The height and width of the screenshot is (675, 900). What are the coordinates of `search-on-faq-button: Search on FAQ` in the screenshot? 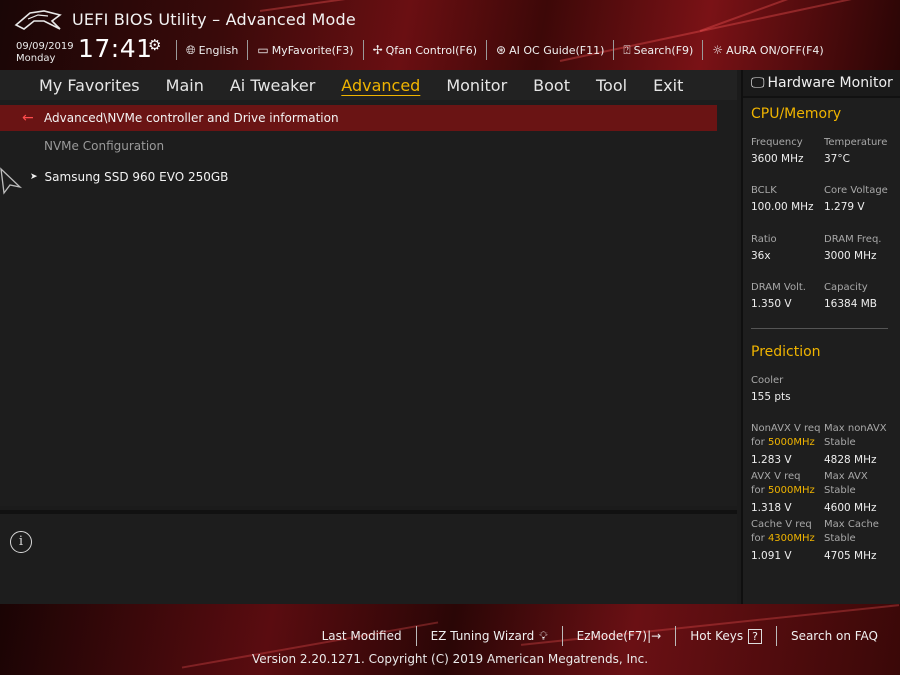 It's located at (833, 636).